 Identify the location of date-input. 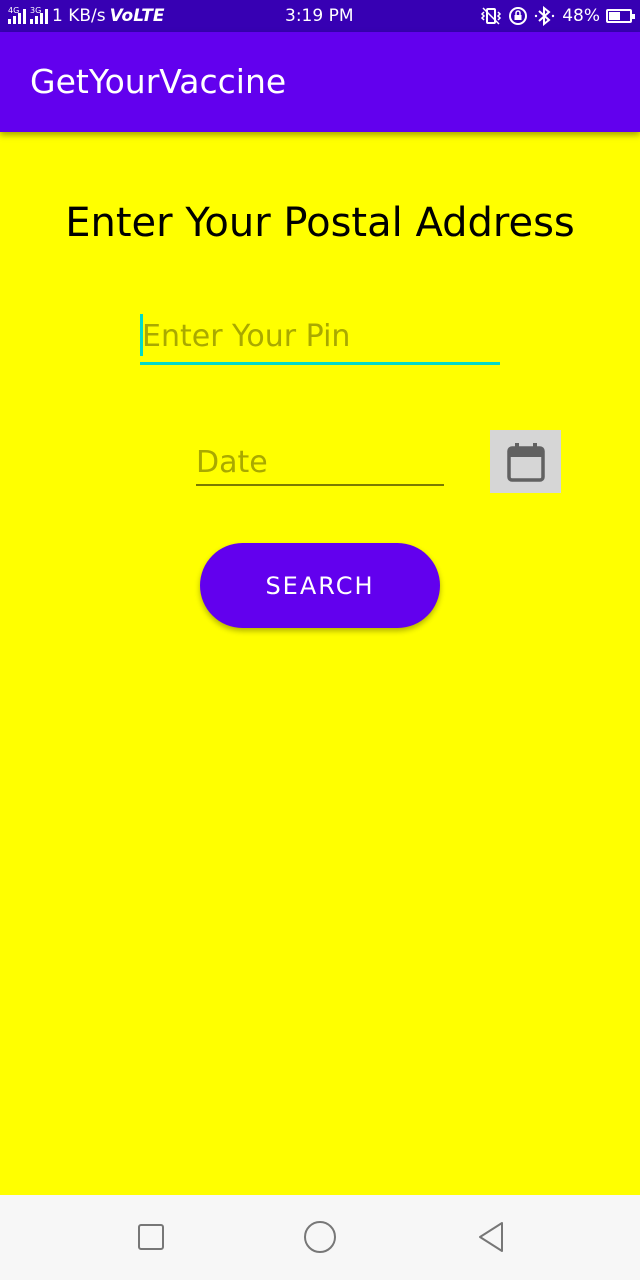
(320, 462).